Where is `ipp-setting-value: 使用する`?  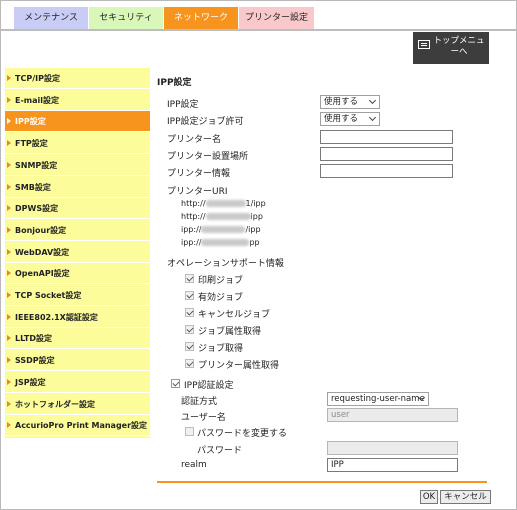
ipp-setting-value: 使用する is located at coordinates (341, 102).